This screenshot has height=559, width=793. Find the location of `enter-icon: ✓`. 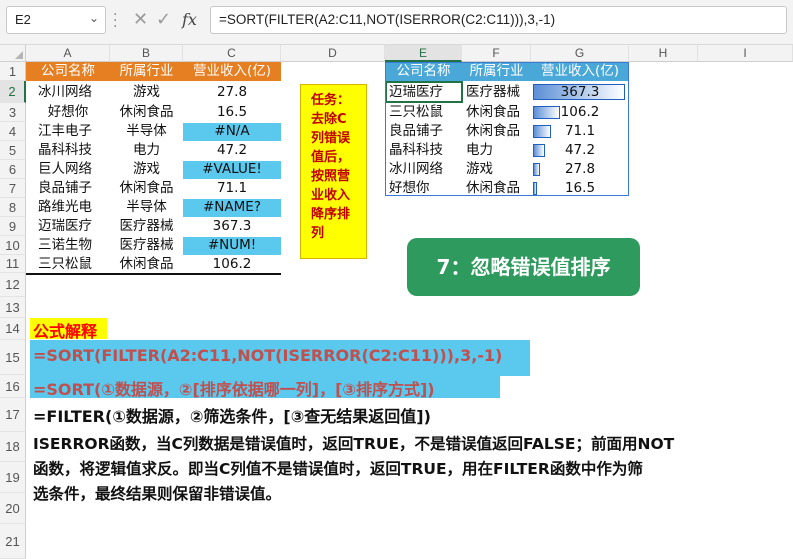

enter-icon: ✓ is located at coordinates (163, 19).